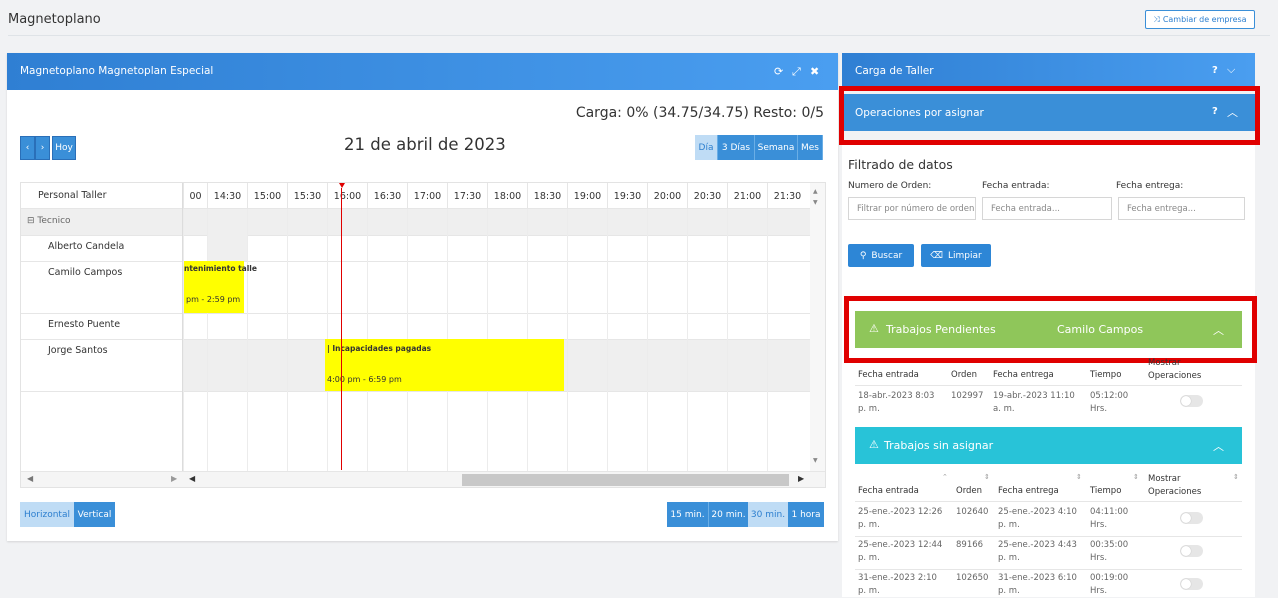 This screenshot has height=598, width=1278. Describe the element at coordinates (896, 402) in the screenshot. I see `cell-entry: 18-abr.-2023 8:03 p. m.` at that location.